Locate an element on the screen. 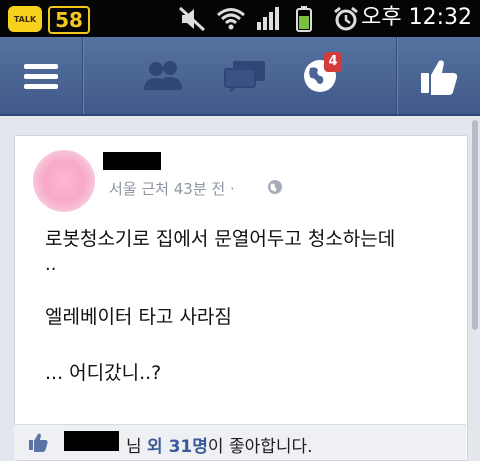 The height and width of the screenshot is (461, 480). wifi-icon is located at coordinates (231, 19).